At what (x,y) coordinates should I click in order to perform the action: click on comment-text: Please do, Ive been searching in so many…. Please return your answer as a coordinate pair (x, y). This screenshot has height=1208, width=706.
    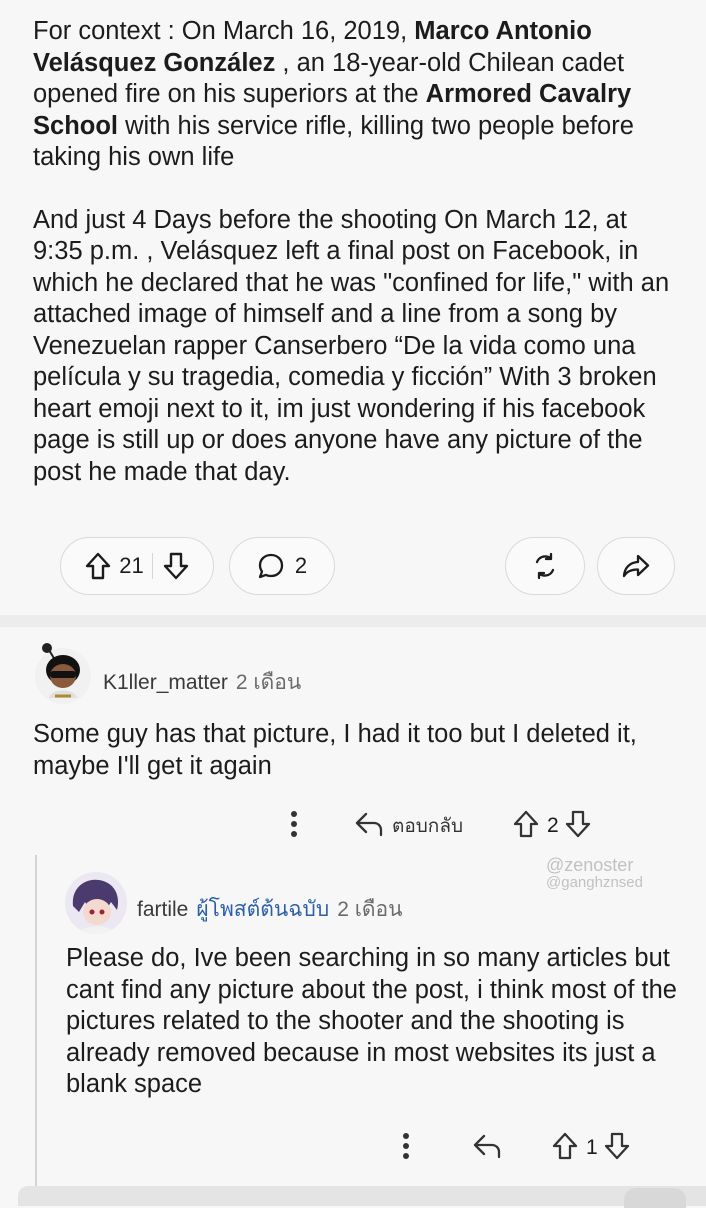
    Looking at the image, I should click on (371, 1021).